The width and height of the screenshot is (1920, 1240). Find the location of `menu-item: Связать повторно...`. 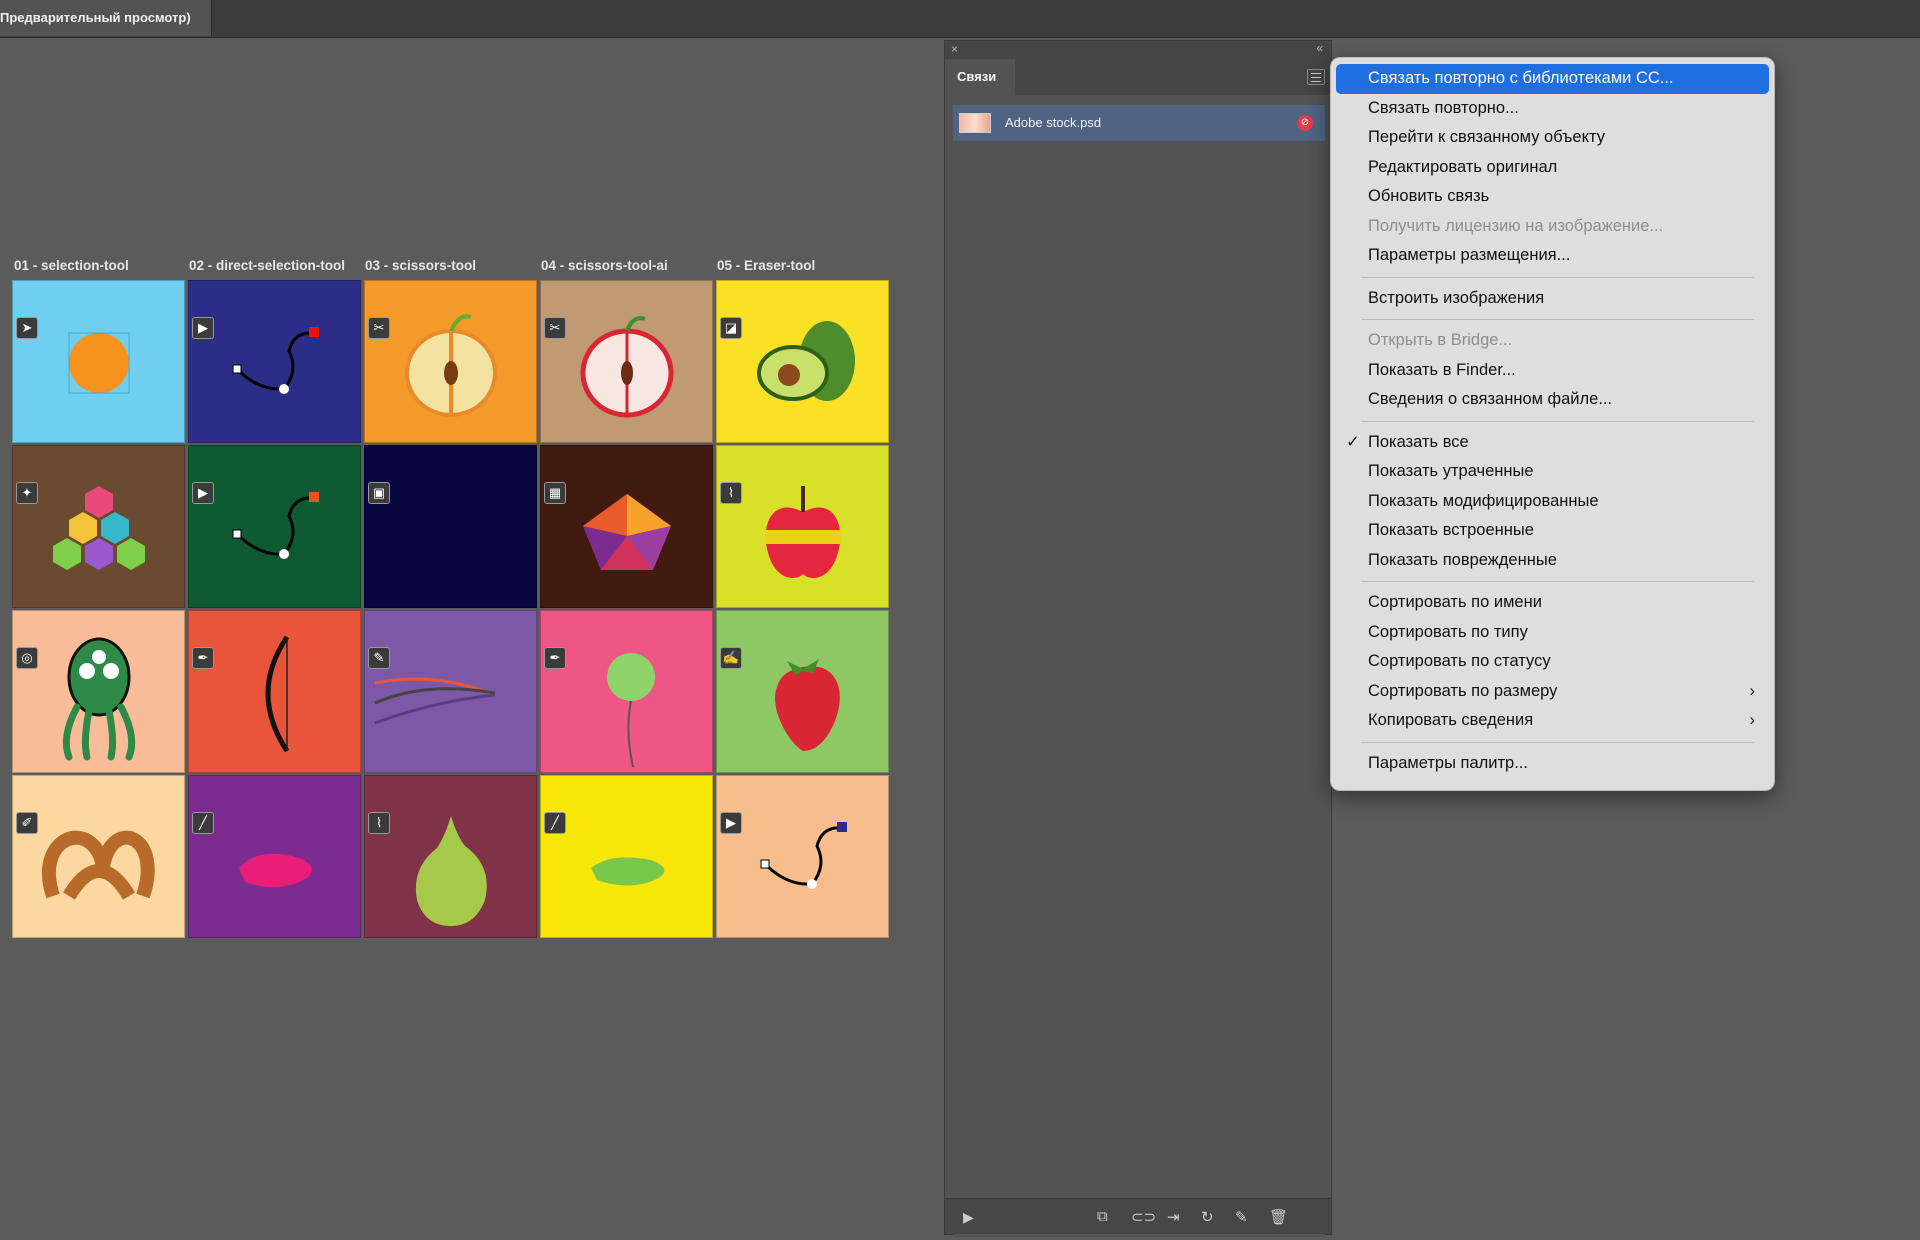

menu-item: Связать повторно... is located at coordinates (1552, 109).